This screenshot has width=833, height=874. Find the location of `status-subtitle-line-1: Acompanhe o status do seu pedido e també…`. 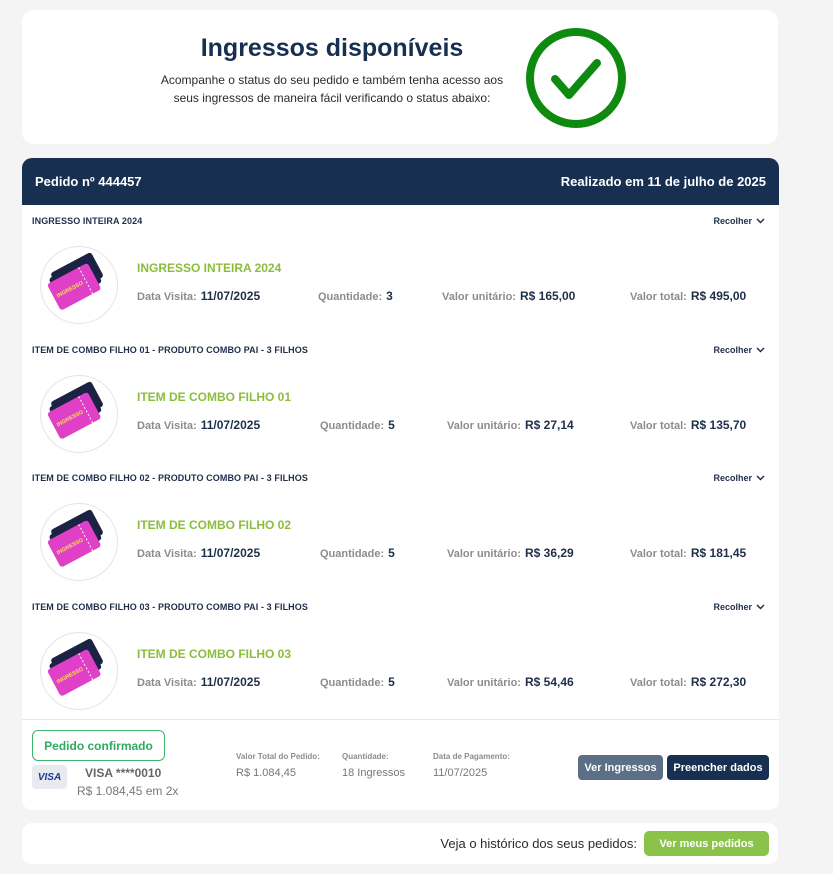

status-subtitle-line-1: Acompanhe o status do seu pedido e també… is located at coordinates (332, 80).